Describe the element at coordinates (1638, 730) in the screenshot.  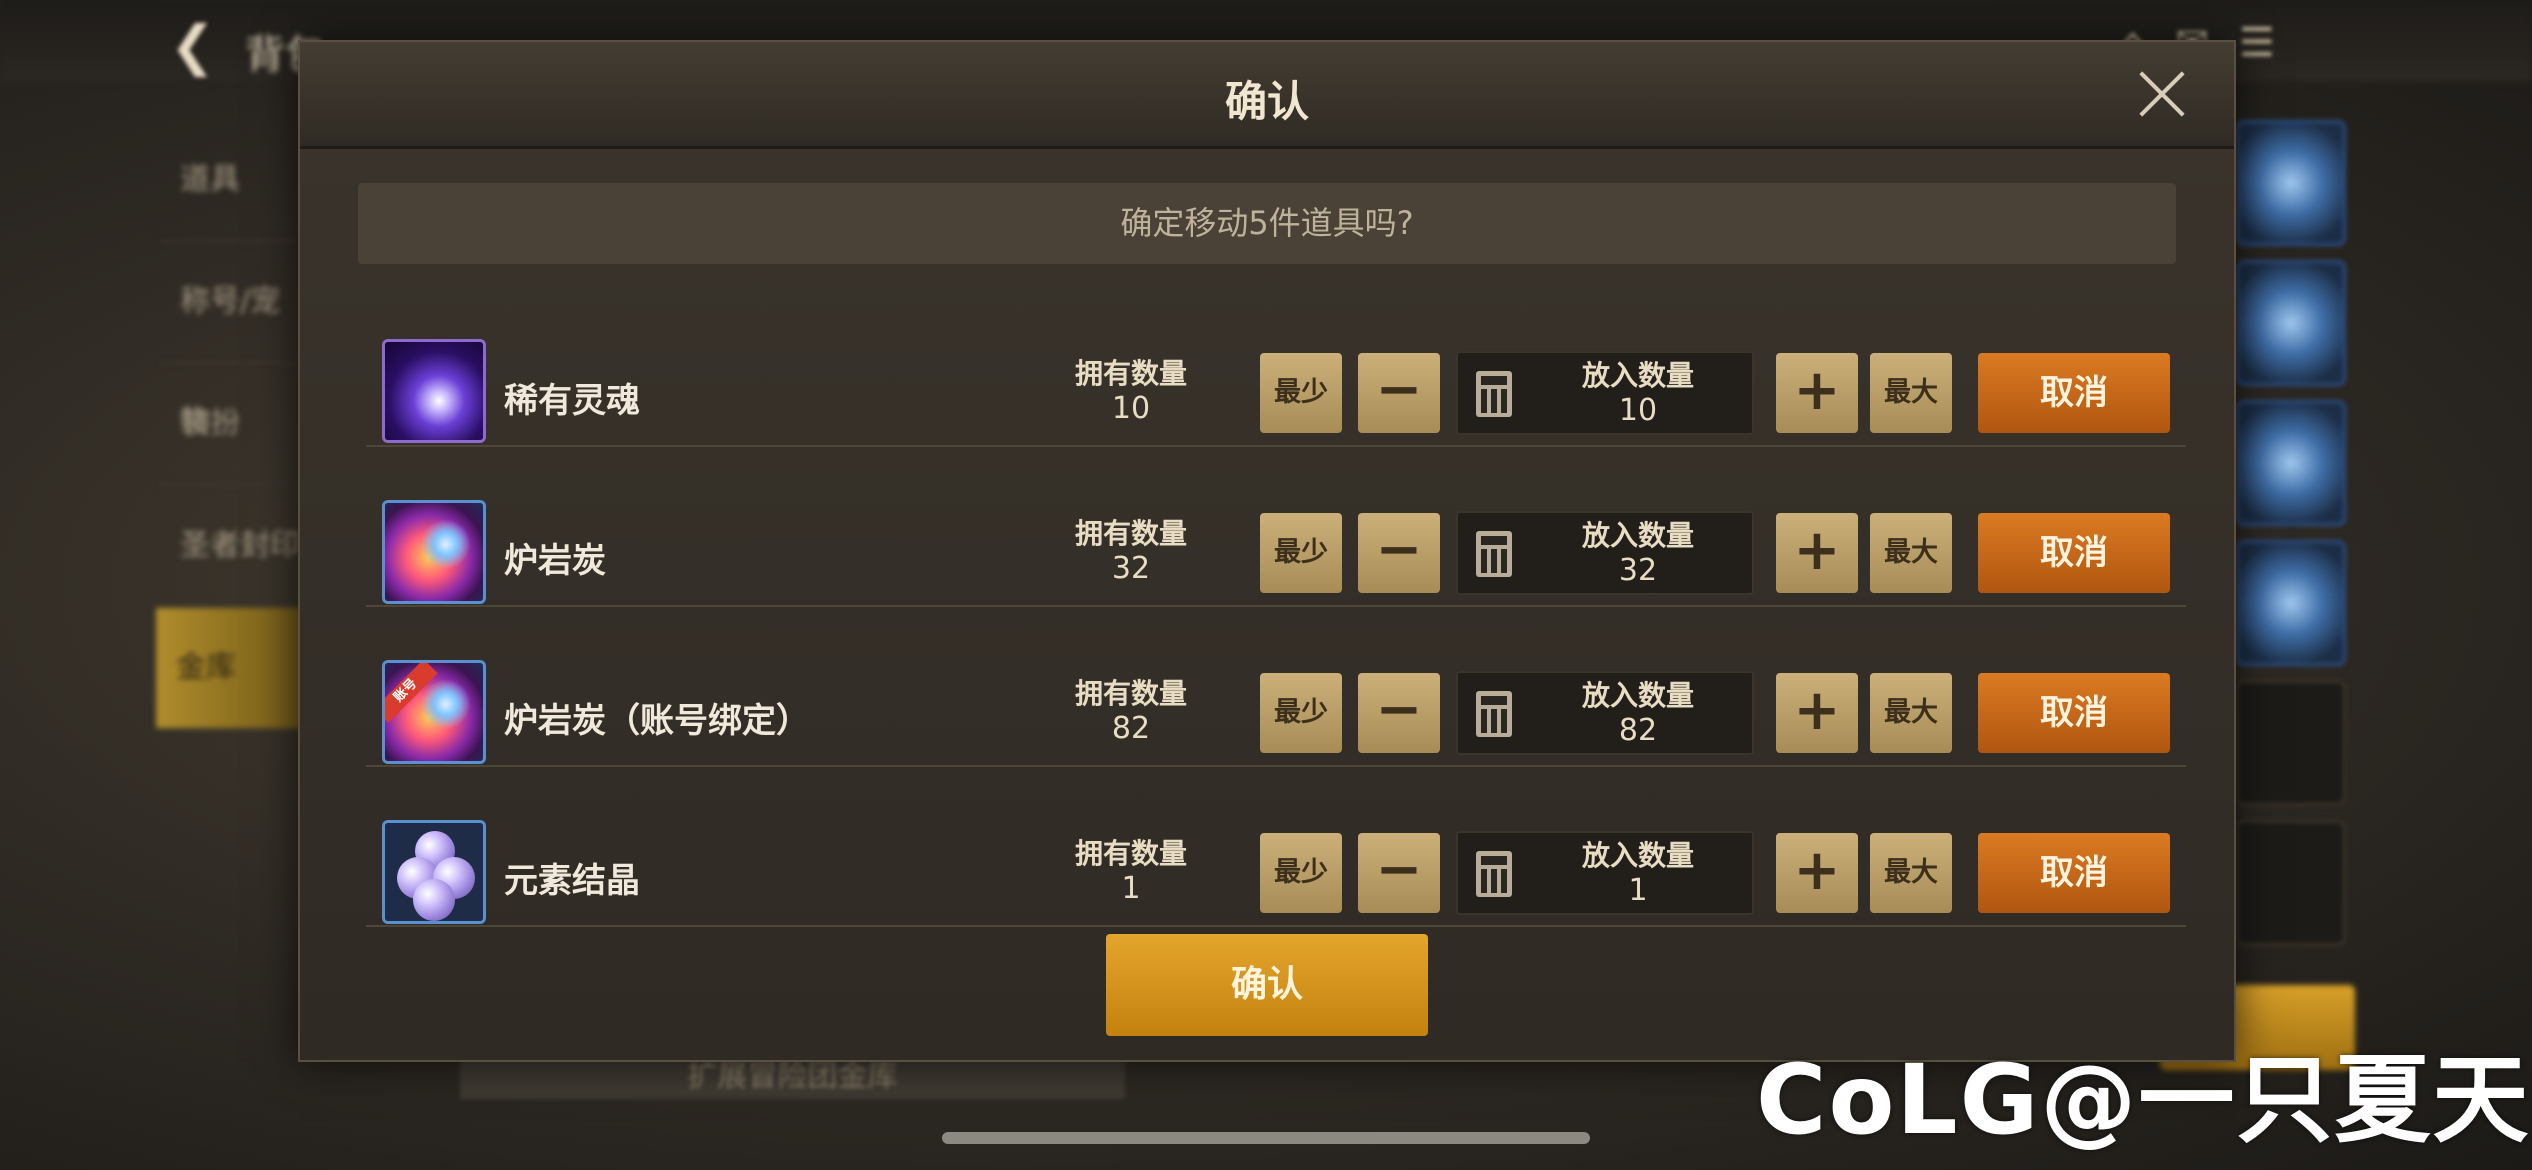
I see `put-value: 82` at that location.